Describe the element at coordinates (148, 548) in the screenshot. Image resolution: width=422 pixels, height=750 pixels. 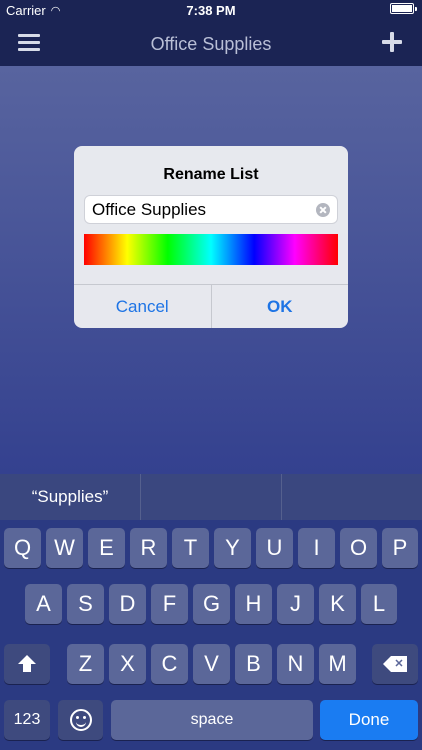
I see `key-r: R` at that location.